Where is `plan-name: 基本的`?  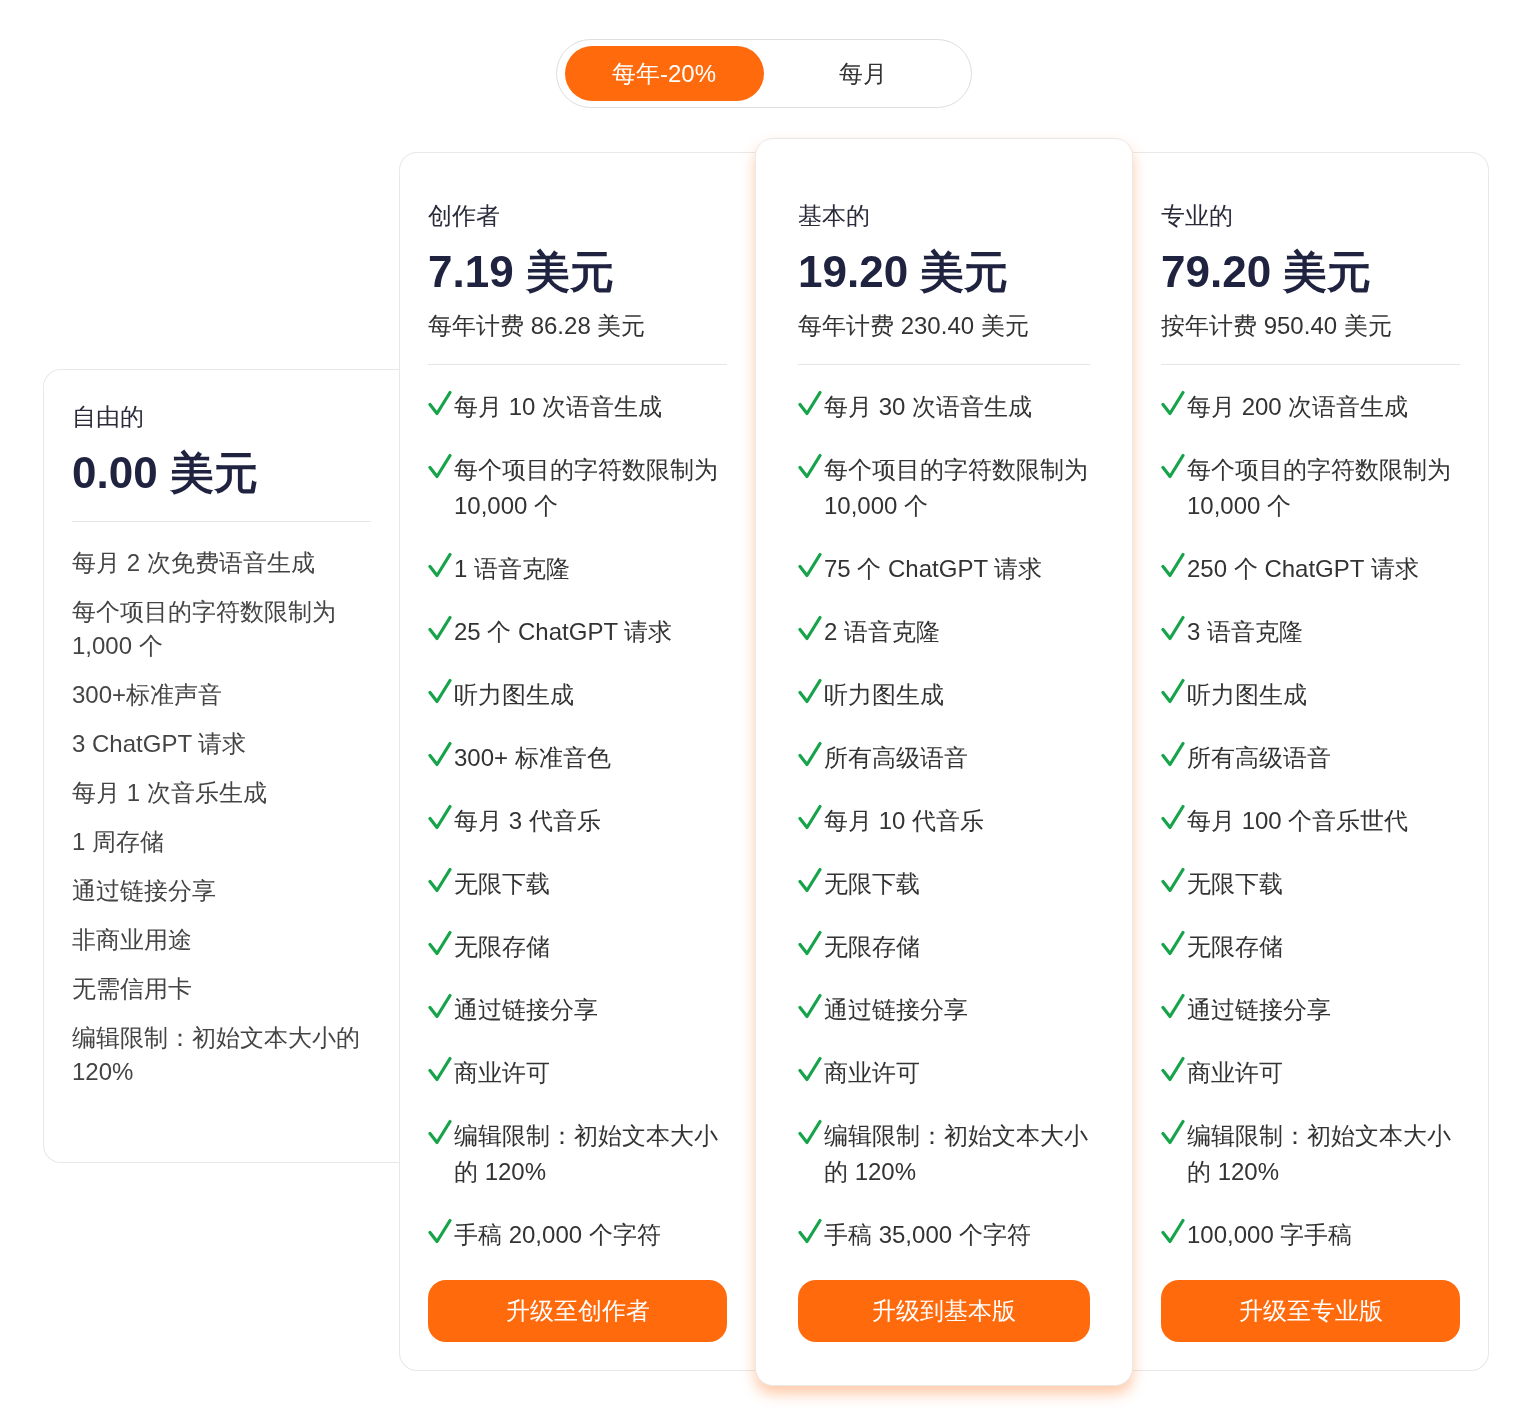
plan-name: 基本的 is located at coordinates (834, 216).